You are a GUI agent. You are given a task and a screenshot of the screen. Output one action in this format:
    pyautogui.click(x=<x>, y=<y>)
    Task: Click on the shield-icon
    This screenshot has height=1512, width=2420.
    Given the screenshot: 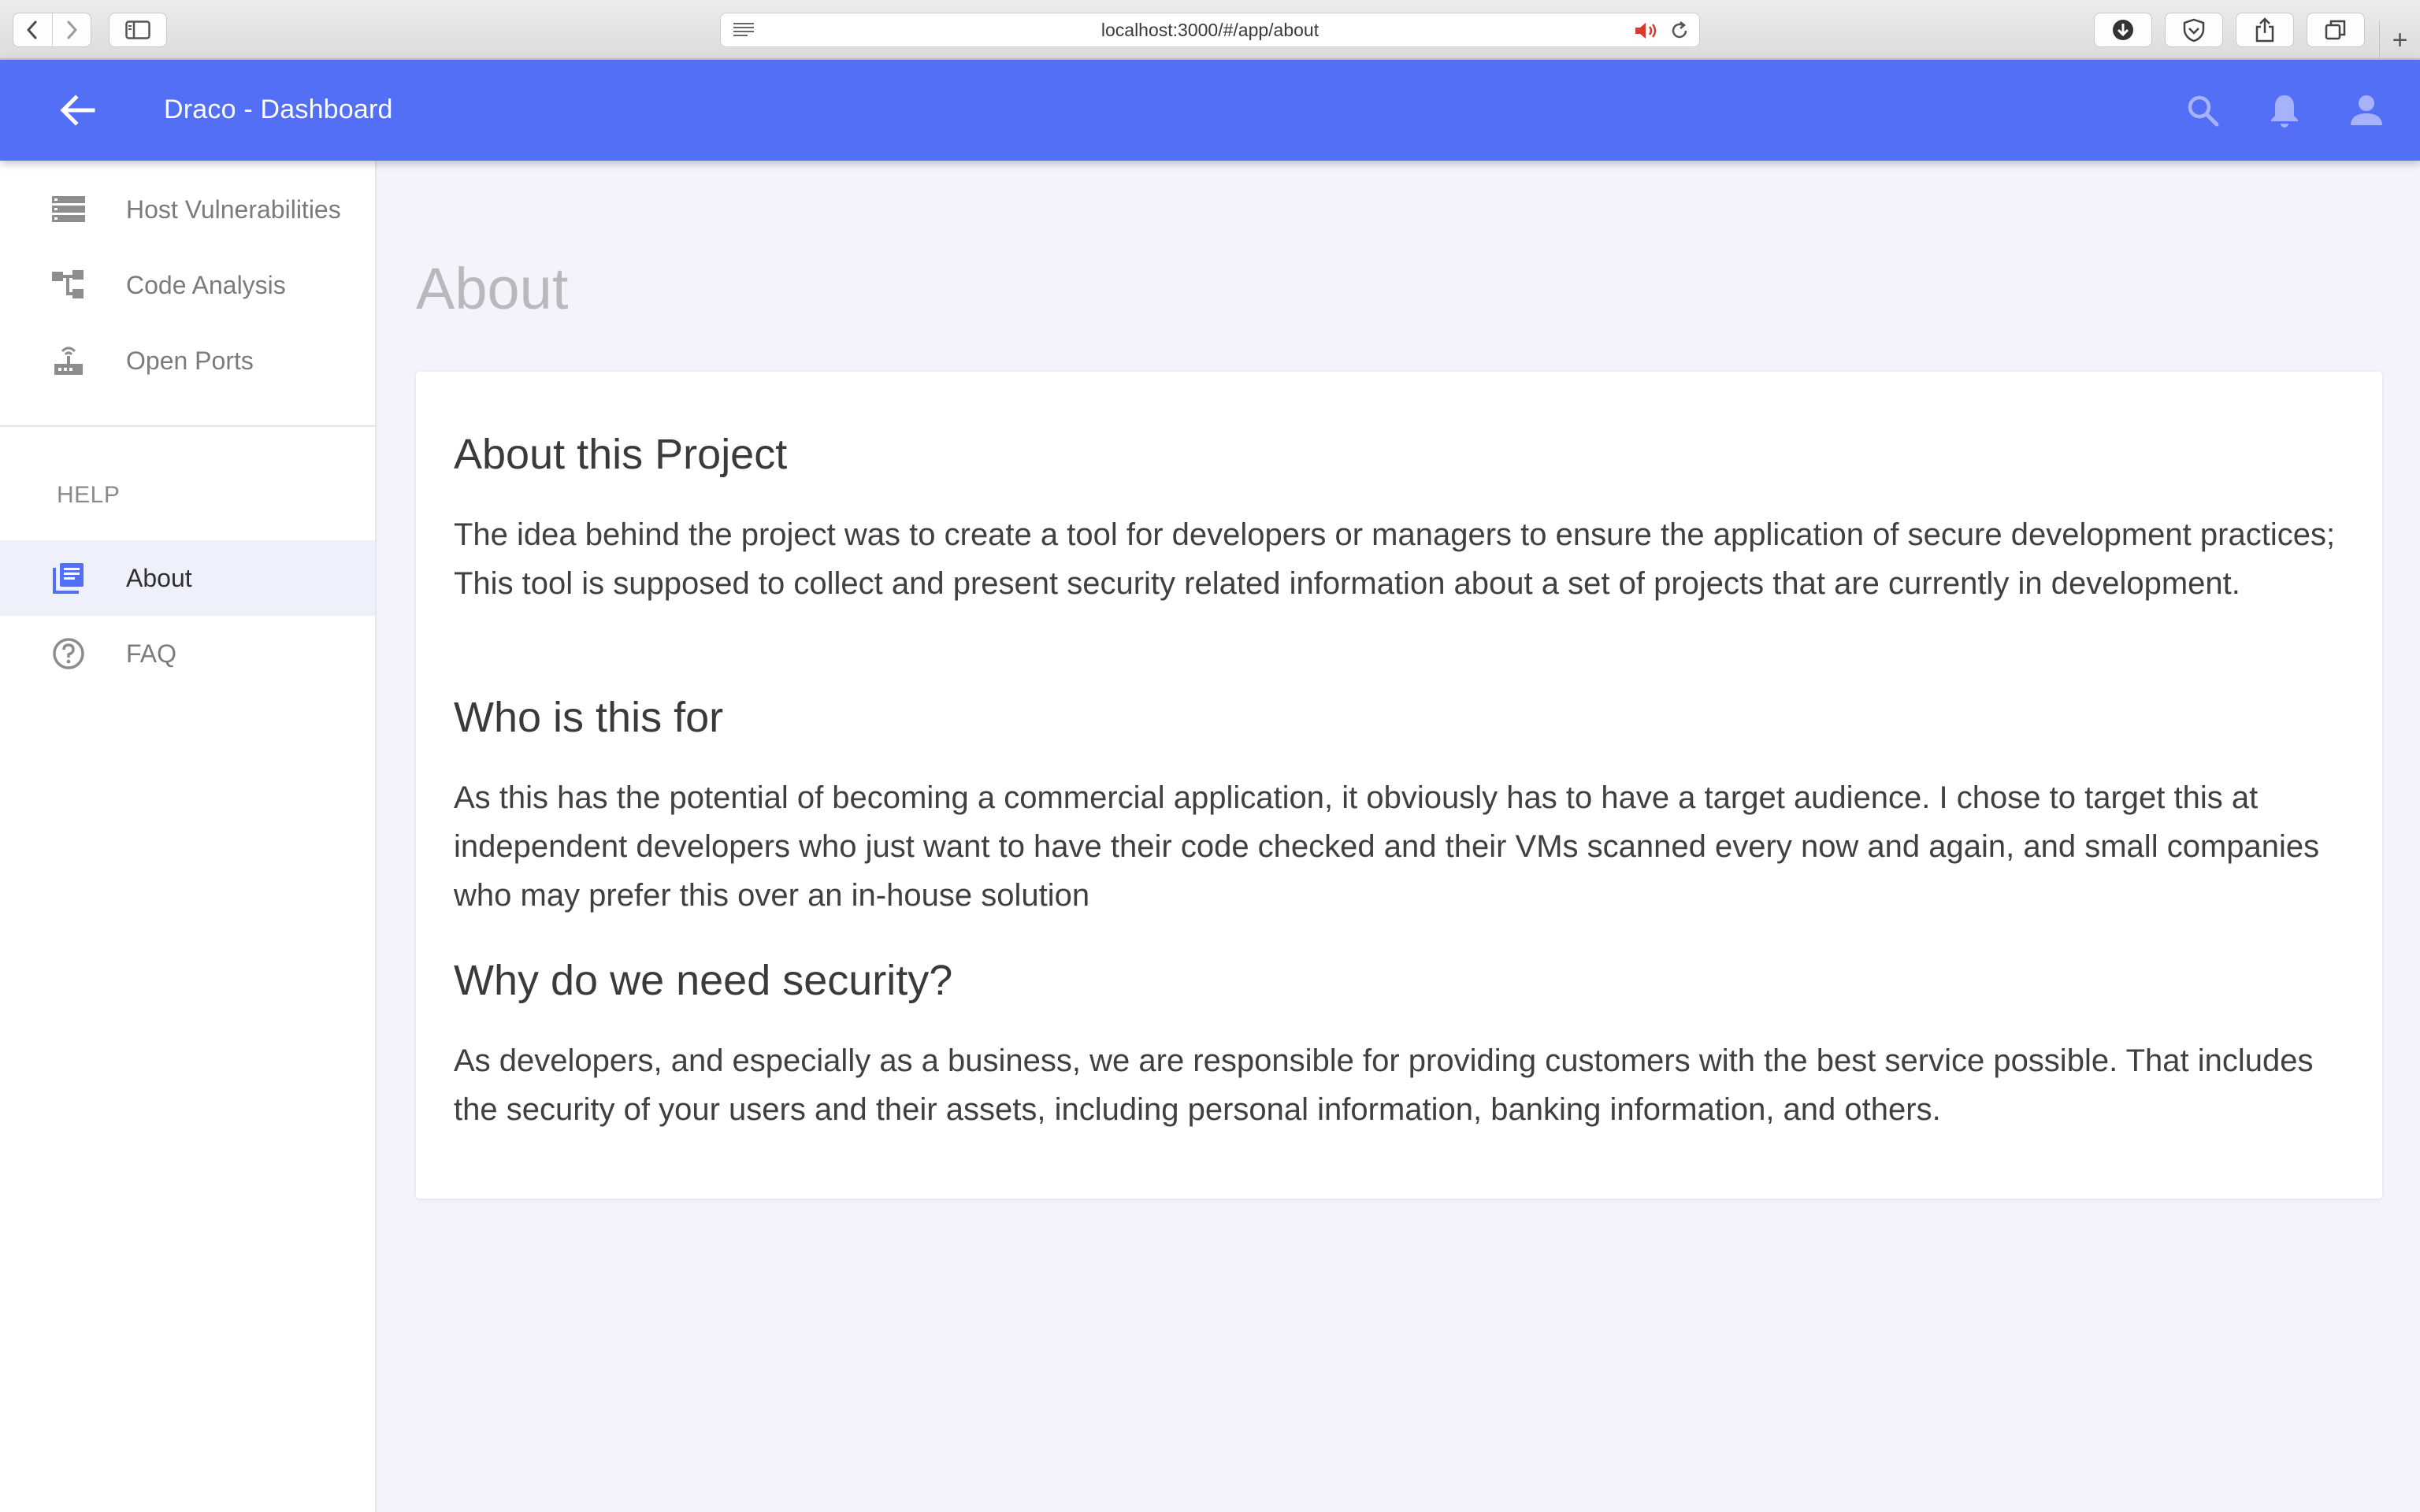 What is the action you would take?
    pyautogui.click(x=2194, y=30)
    